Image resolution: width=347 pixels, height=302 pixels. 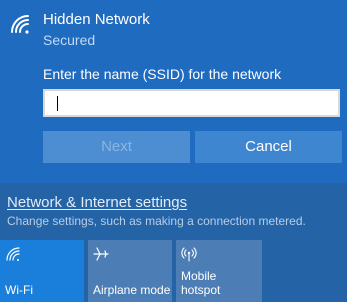 I want to click on next-button: Next, so click(x=116, y=147).